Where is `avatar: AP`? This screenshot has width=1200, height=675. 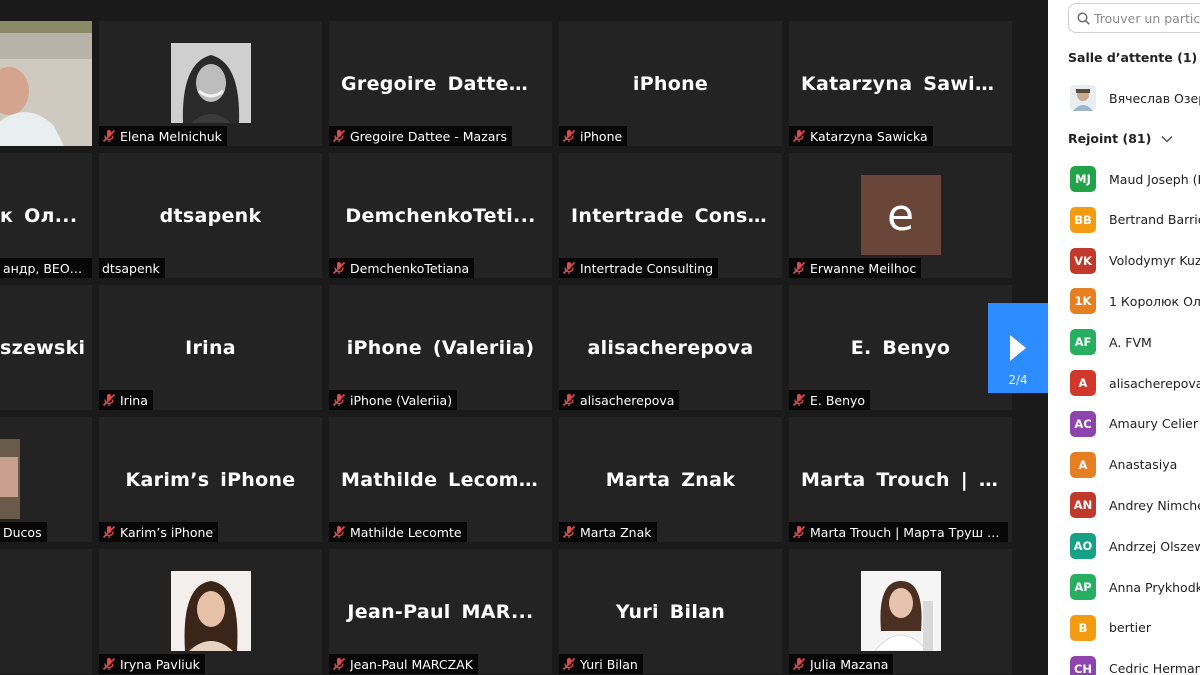 avatar: AP is located at coordinates (1083, 587).